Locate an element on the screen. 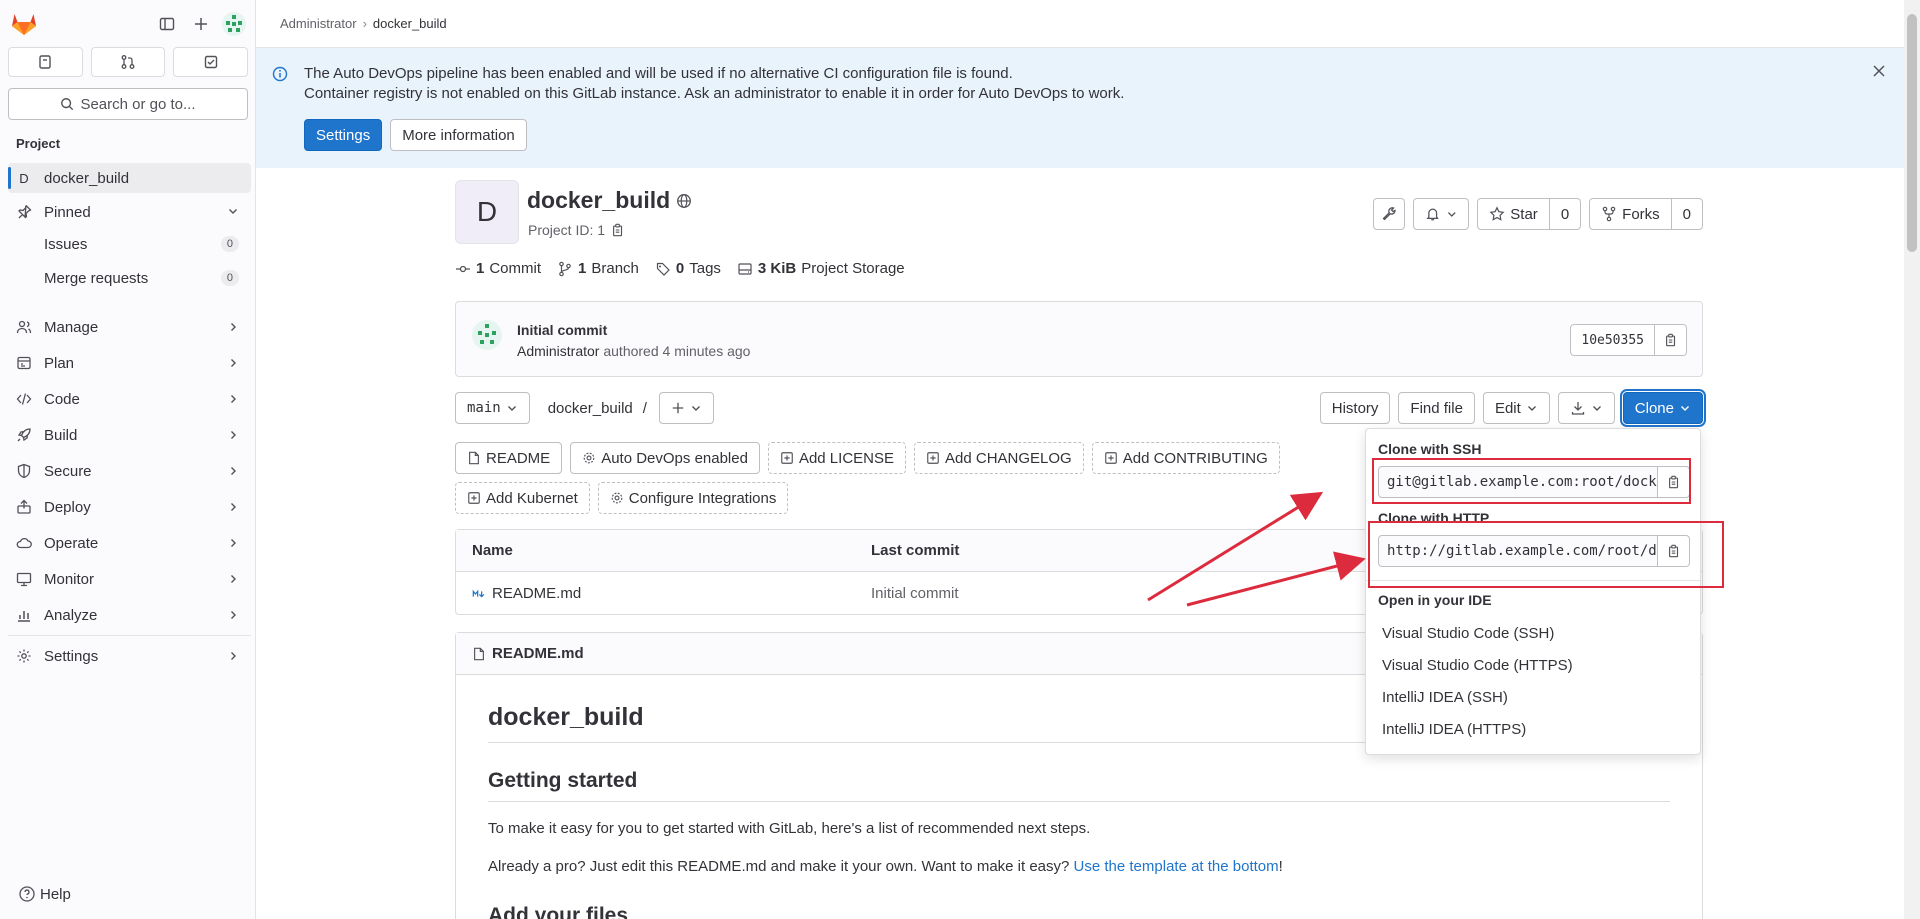  add-changelog-button: Add CHANGELOG is located at coordinates (999, 458).